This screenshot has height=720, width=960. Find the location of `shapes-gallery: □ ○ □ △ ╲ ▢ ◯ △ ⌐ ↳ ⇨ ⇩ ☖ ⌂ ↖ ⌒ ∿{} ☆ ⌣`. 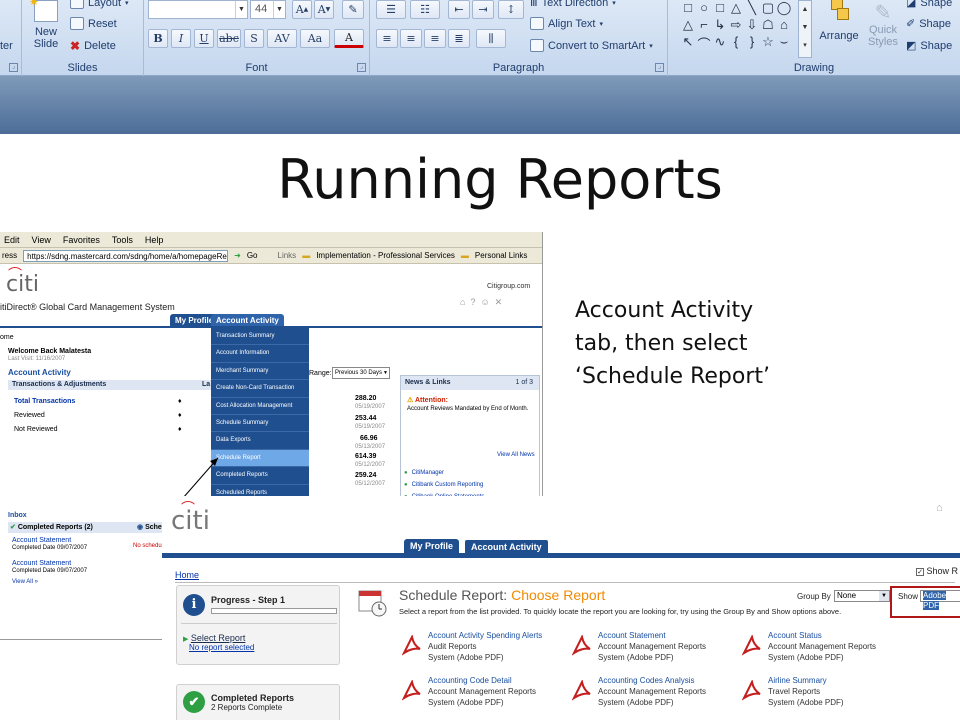

shapes-gallery: □ ○ □ △ ╲ ▢ ◯ △ ⌐ ↳ ⇨ ⇩ ☖ ⌂ ↖ ⌒ ∿{} ☆ ⌣ is located at coordinates (740, 26).